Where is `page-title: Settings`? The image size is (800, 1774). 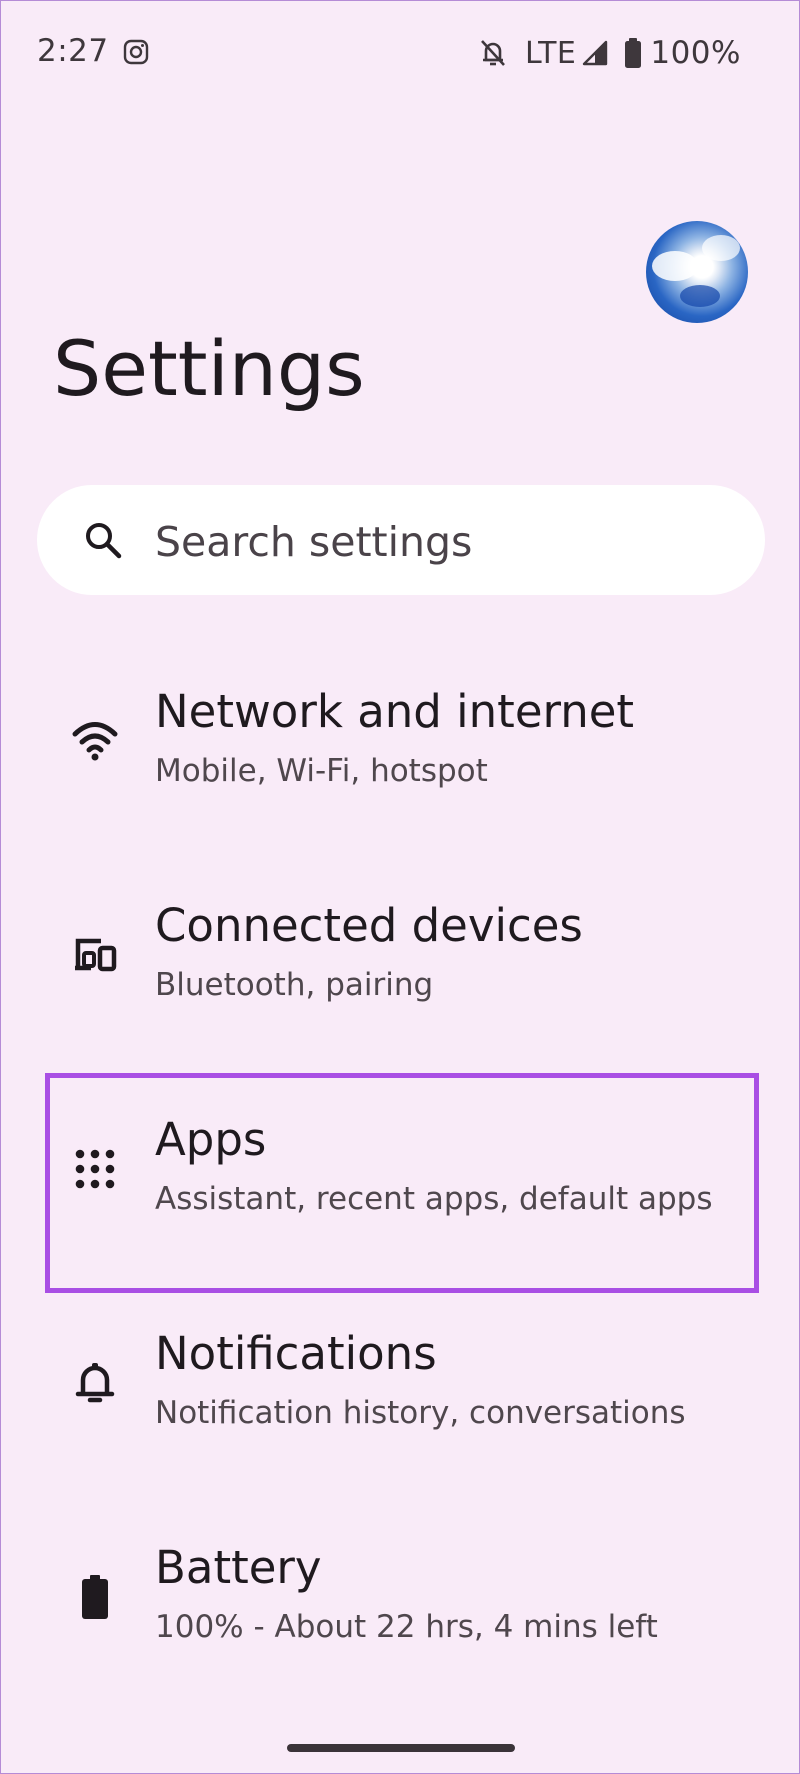 page-title: Settings is located at coordinates (209, 368).